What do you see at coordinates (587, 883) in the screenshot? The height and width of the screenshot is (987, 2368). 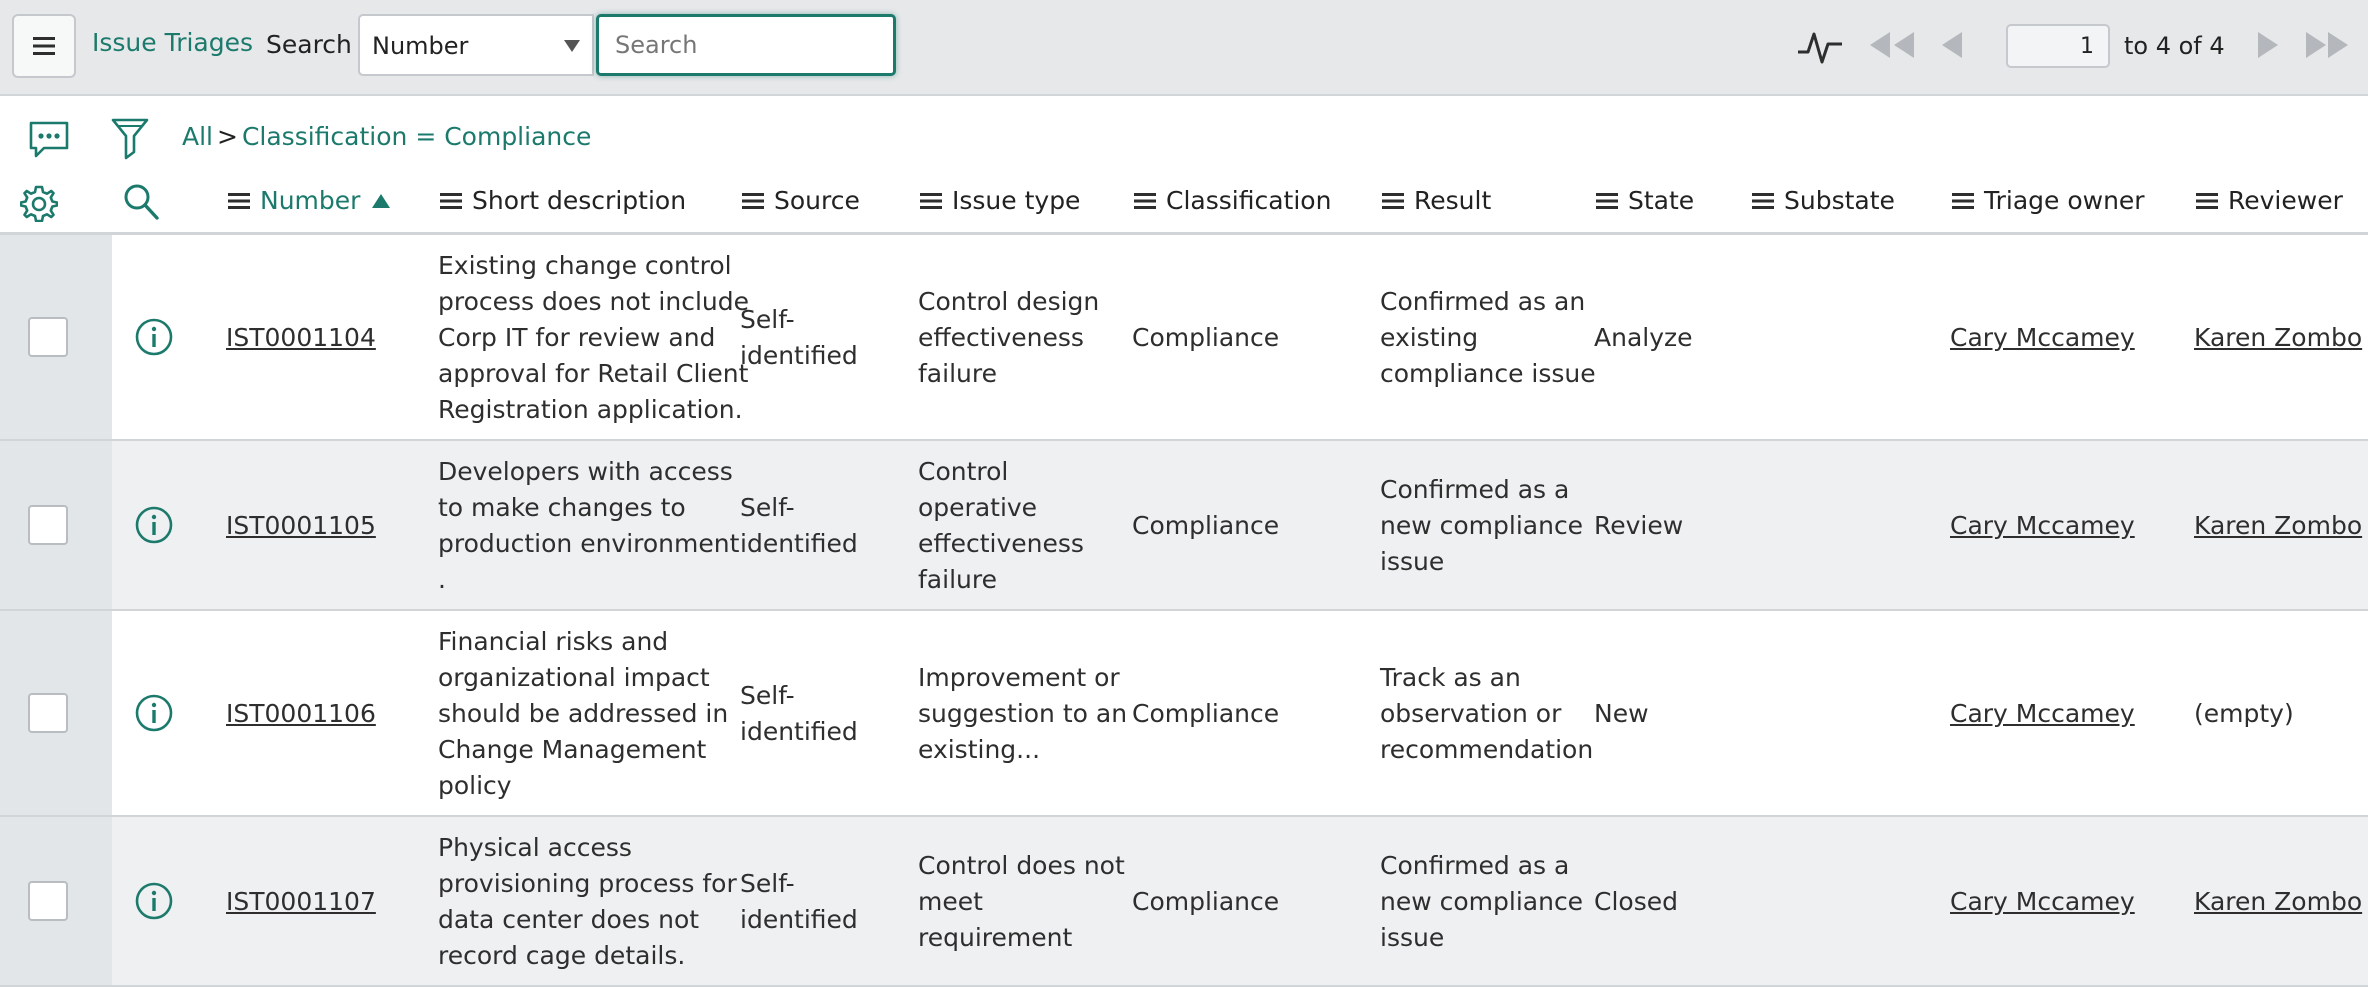 I see `text-line: provisioning process for` at bounding box center [587, 883].